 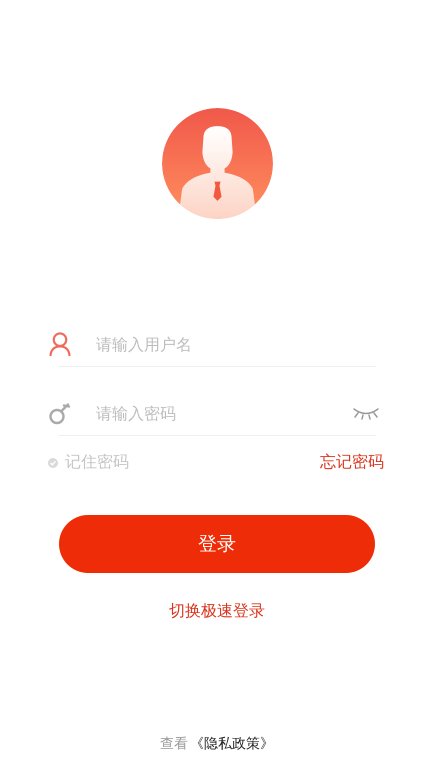 I want to click on privacy-policy-link: 《隐私政策》, so click(x=232, y=744).